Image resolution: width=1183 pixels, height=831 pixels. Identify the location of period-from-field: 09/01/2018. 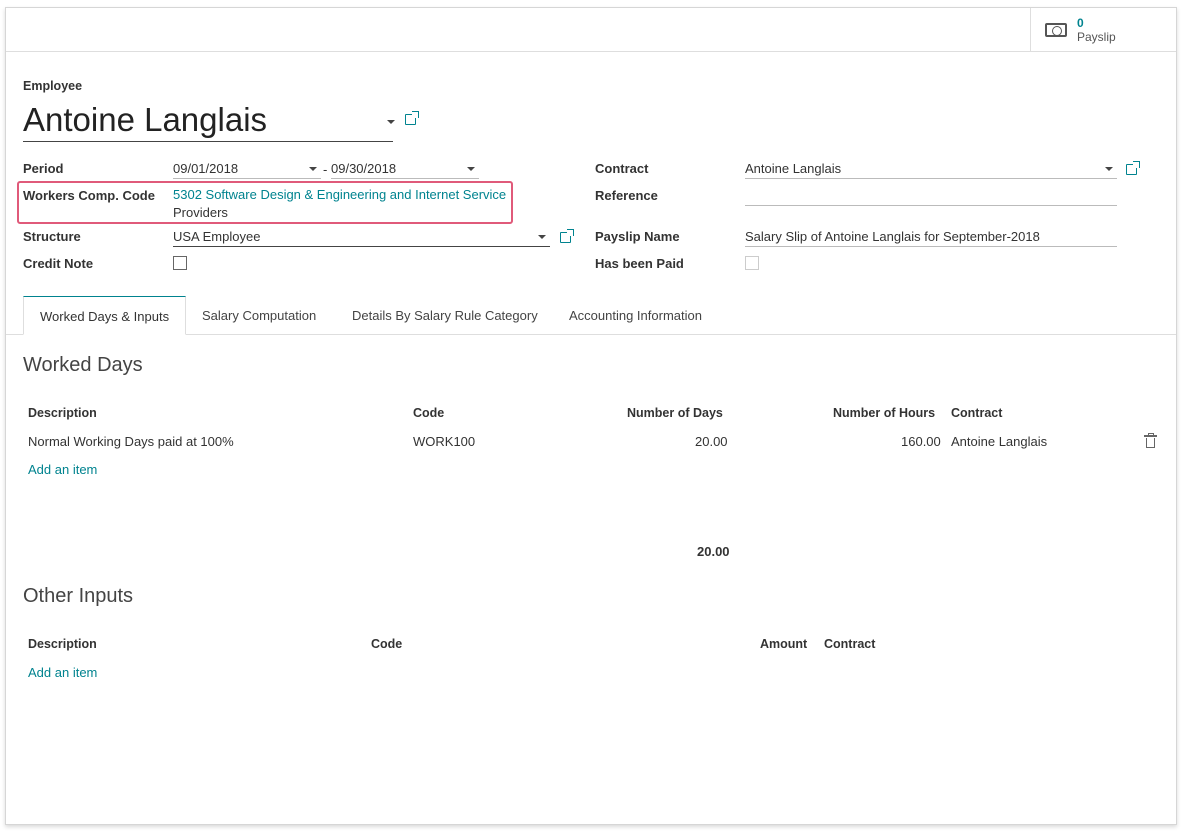
(247, 169).